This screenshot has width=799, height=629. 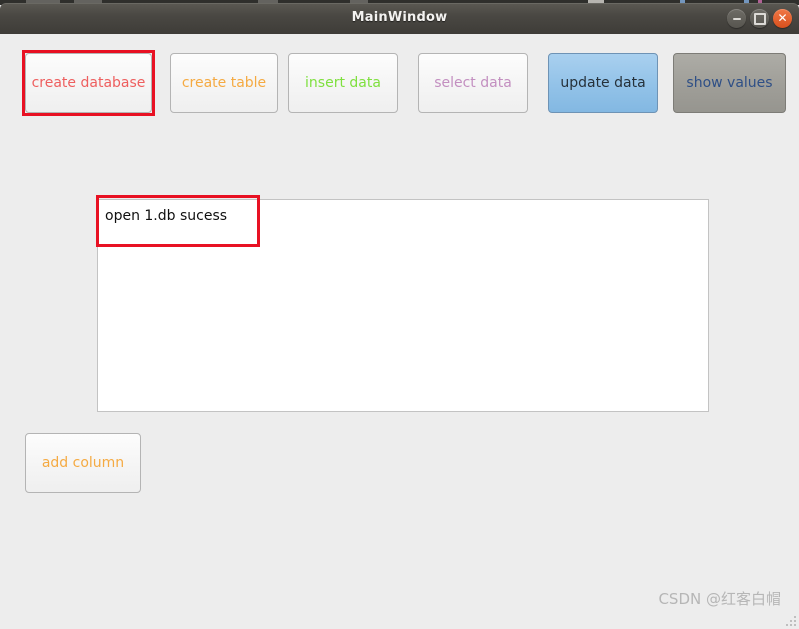 I want to click on window-controls: ✕, so click(x=759, y=18).